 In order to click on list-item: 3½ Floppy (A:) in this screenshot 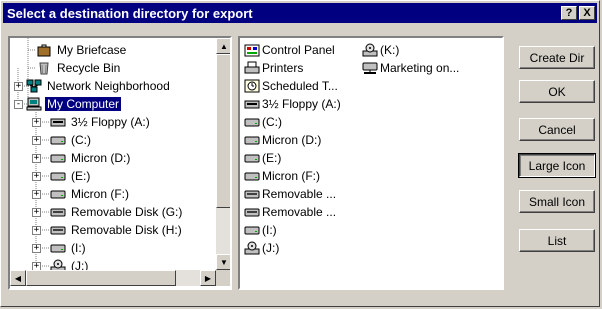, I will do `click(292, 104)`.